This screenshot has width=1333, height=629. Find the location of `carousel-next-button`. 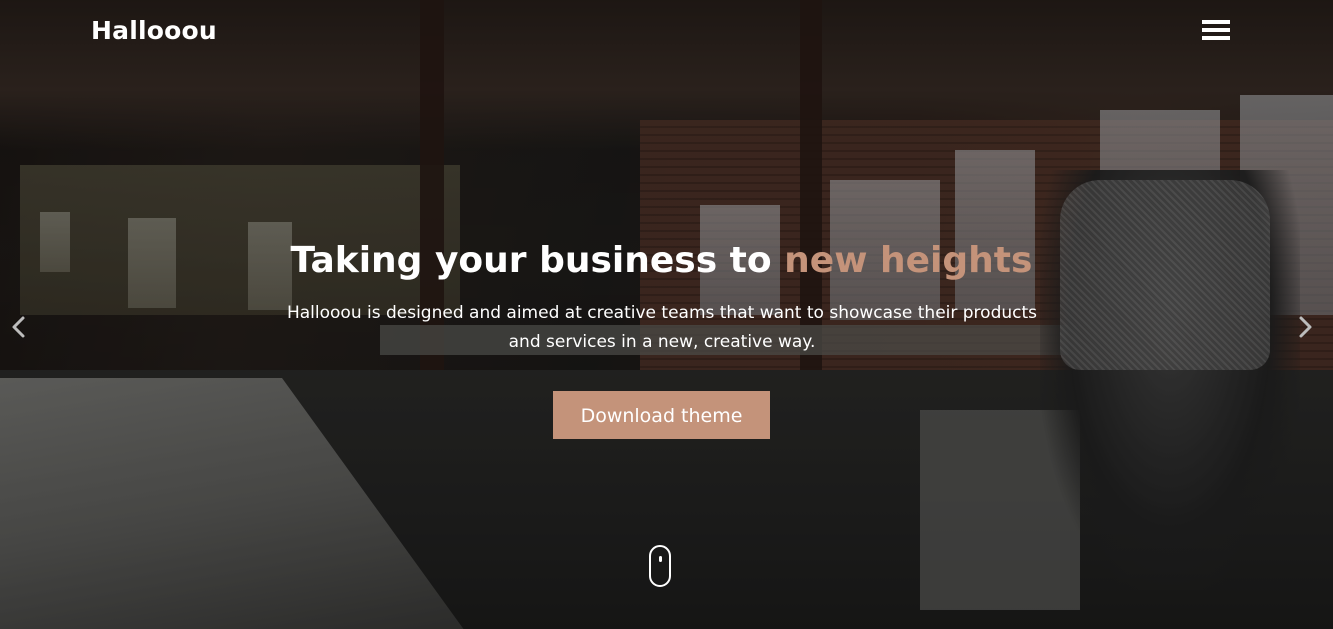

carousel-next-button is located at coordinates (1305, 327).